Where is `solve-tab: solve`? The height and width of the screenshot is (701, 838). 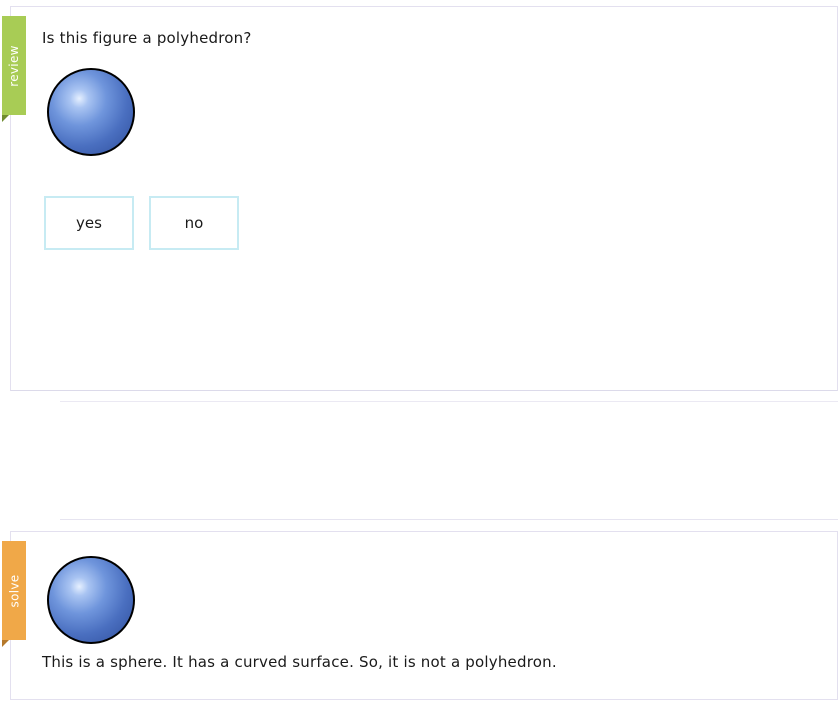 solve-tab: solve is located at coordinates (14, 594).